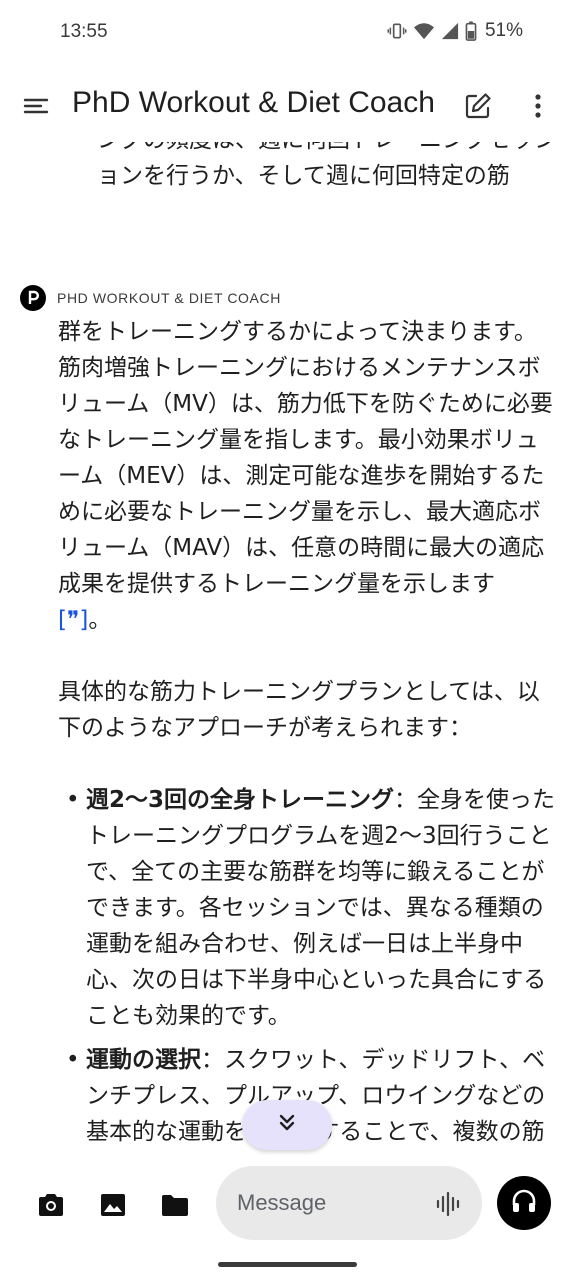 This screenshot has width=575, height=1280. What do you see at coordinates (33, 298) in the screenshot?
I see `coach-avatar` at bounding box center [33, 298].